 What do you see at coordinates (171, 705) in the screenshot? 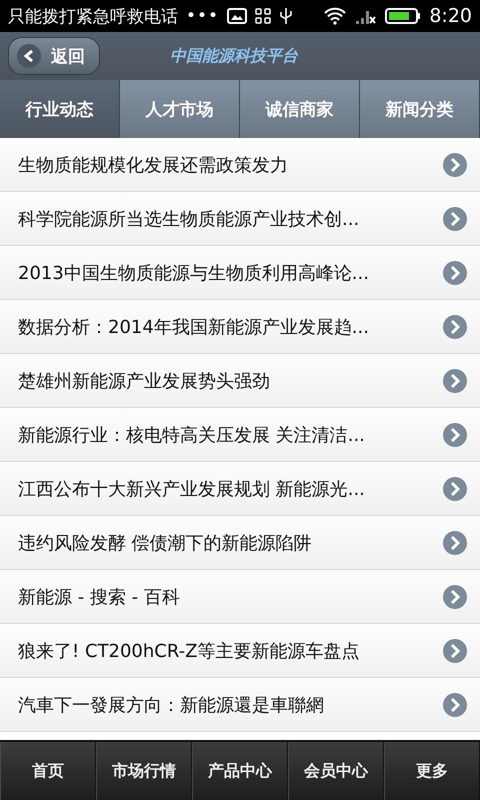
I see `news-title: 汽車下一發展方向：新能源還是車聯網` at bounding box center [171, 705].